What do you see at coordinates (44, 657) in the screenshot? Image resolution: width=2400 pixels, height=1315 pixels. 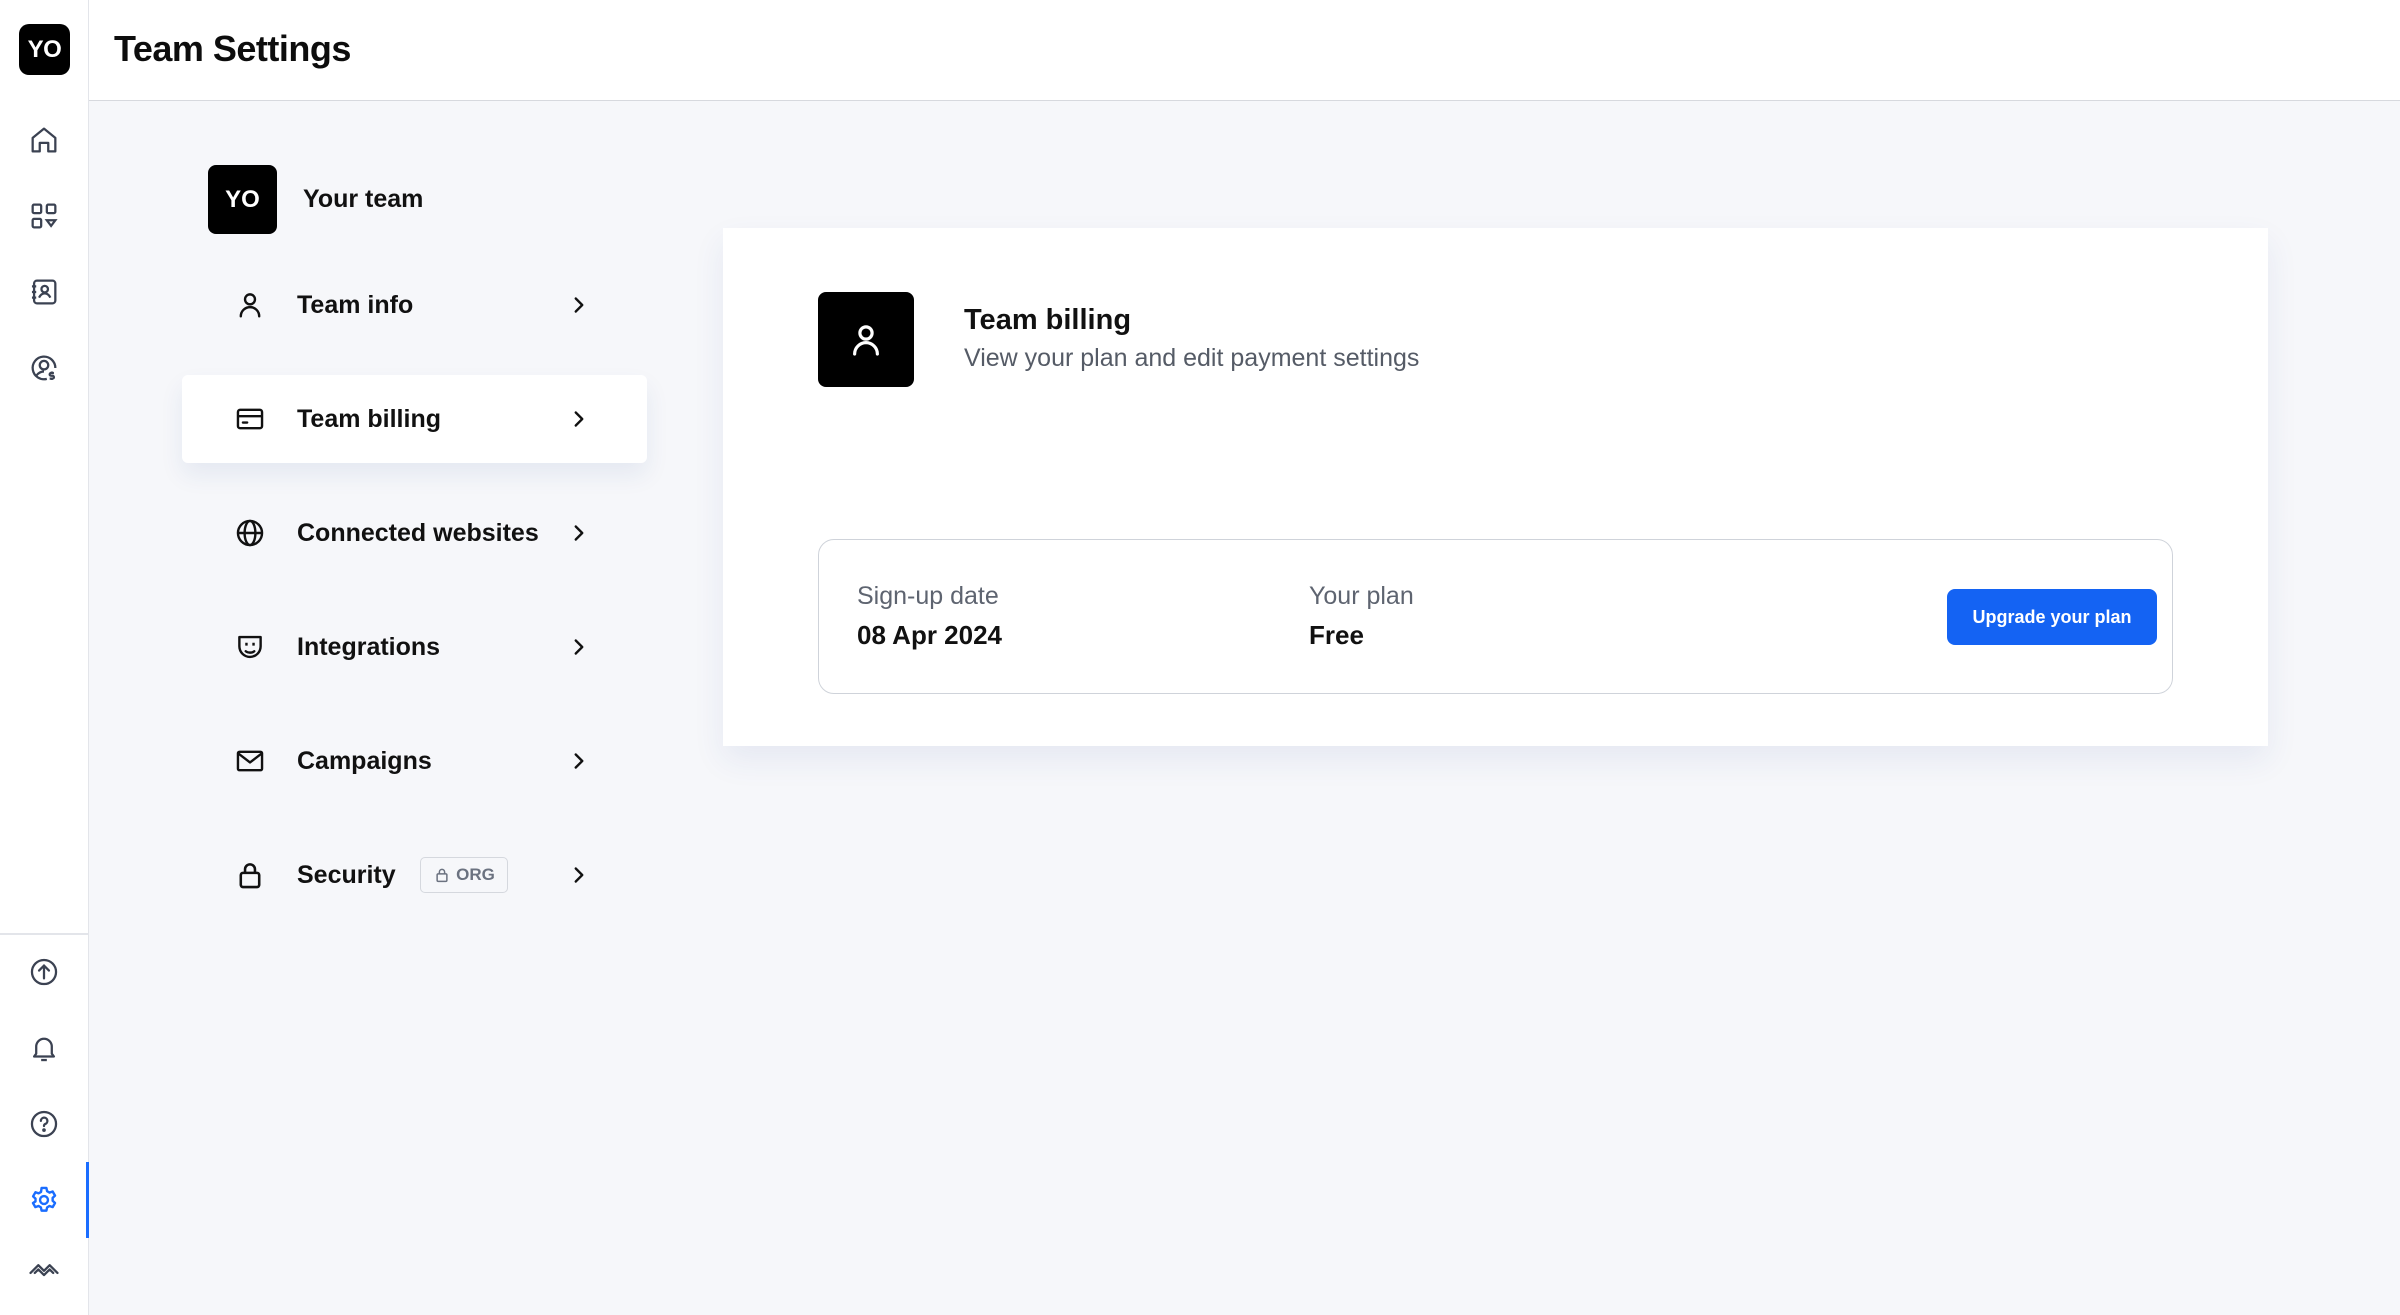 I see `left-rail: YO` at bounding box center [44, 657].